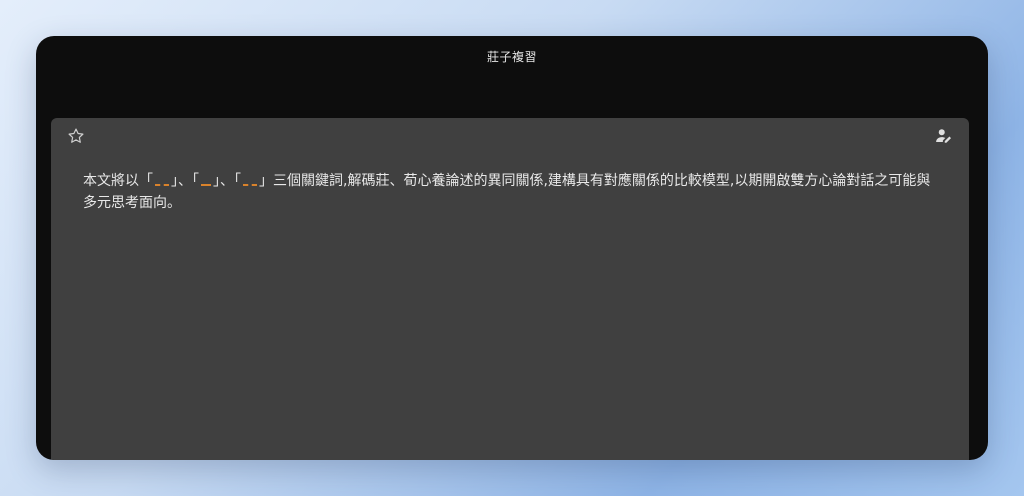  Describe the element at coordinates (185, 181) in the screenshot. I see `abstract-part-2: 」、「` at that location.